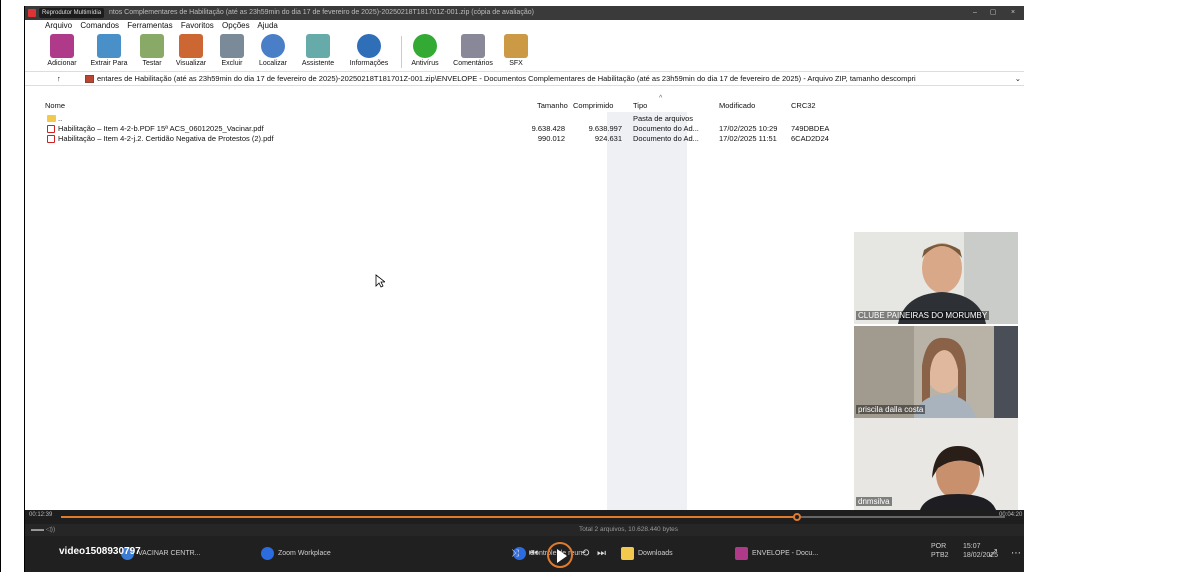 The image size is (1197, 572). I want to click on wand-icon, so click(318, 46).